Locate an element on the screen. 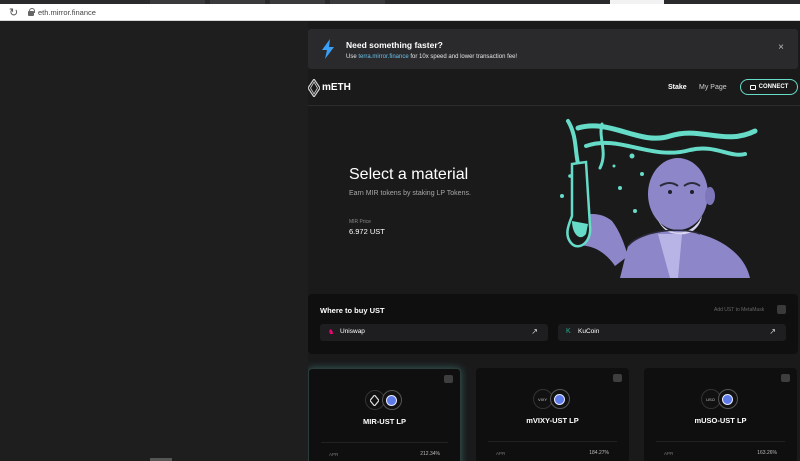 This screenshot has height=461, width=800. token-pair-icons: USO is located at coordinates (720, 399).